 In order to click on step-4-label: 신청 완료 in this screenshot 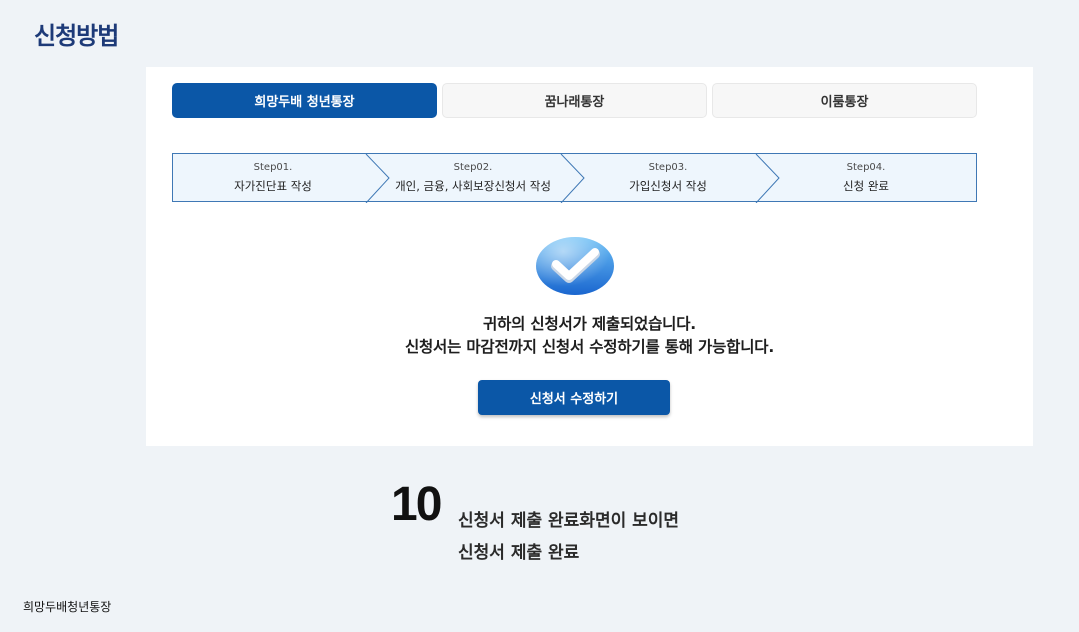, I will do `click(866, 186)`.